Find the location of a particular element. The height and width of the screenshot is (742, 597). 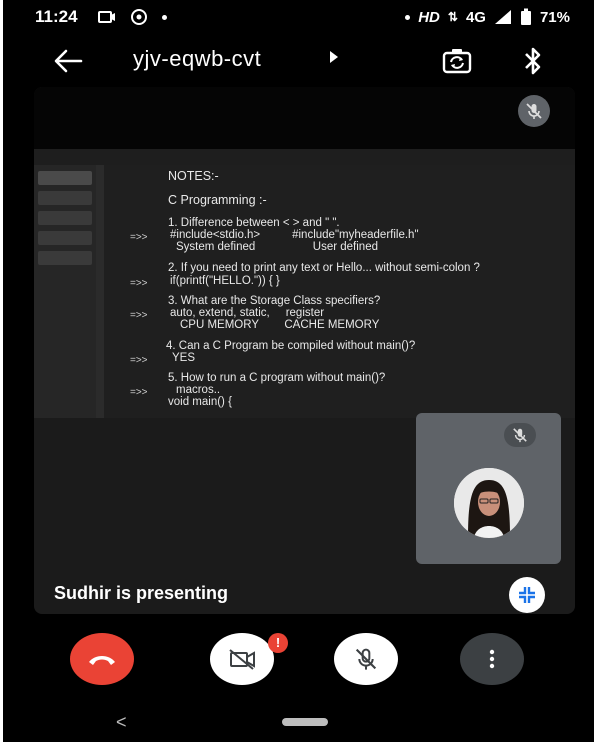

network-label: 4G is located at coordinates (475, 17).